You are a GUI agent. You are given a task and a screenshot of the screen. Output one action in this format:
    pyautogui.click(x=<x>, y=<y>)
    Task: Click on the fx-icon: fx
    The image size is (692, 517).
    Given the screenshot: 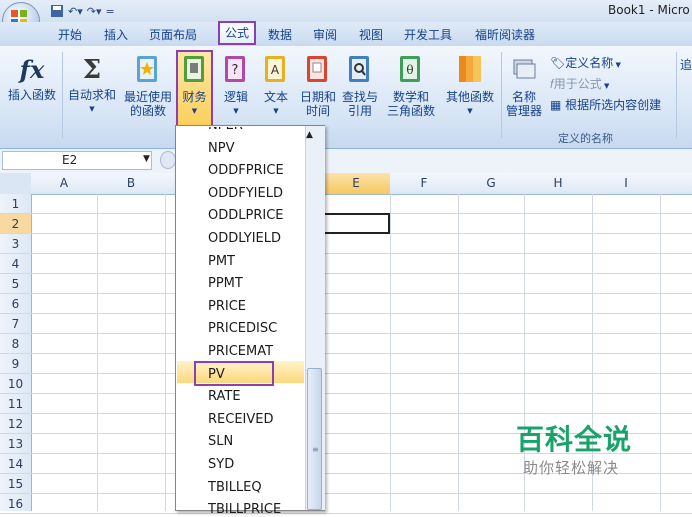 What is the action you would take?
    pyautogui.click(x=32, y=69)
    